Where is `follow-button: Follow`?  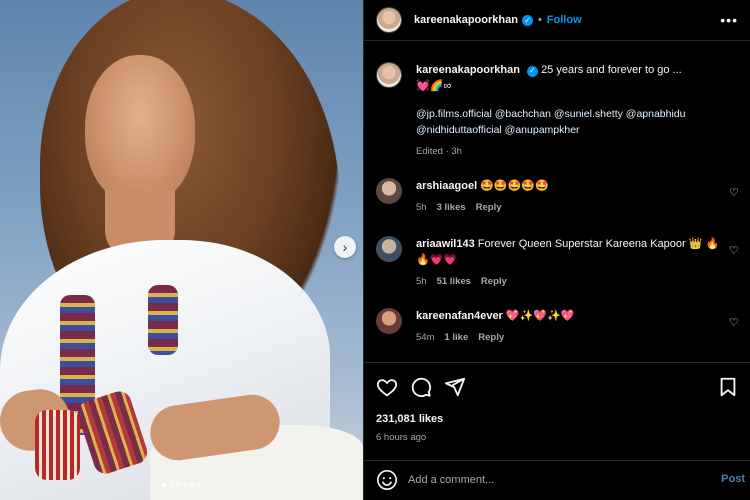
follow-button: Follow is located at coordinates (564, 20).